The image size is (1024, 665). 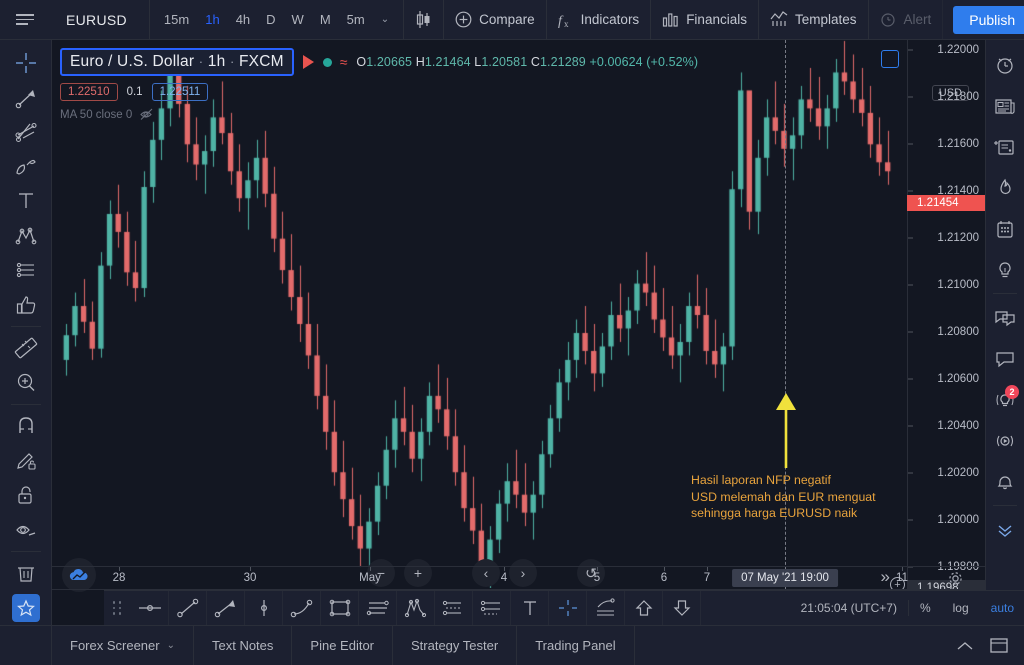 I want to click on ruler-icon, so click(x=26, y=348).